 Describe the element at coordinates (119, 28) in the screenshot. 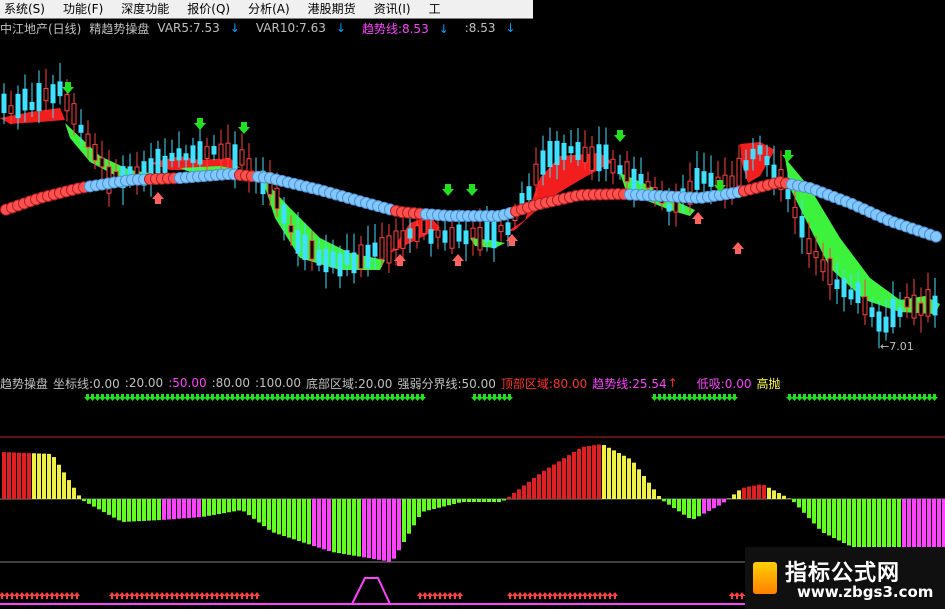

I see `indicator-name: 精趋势操盘` at that location.